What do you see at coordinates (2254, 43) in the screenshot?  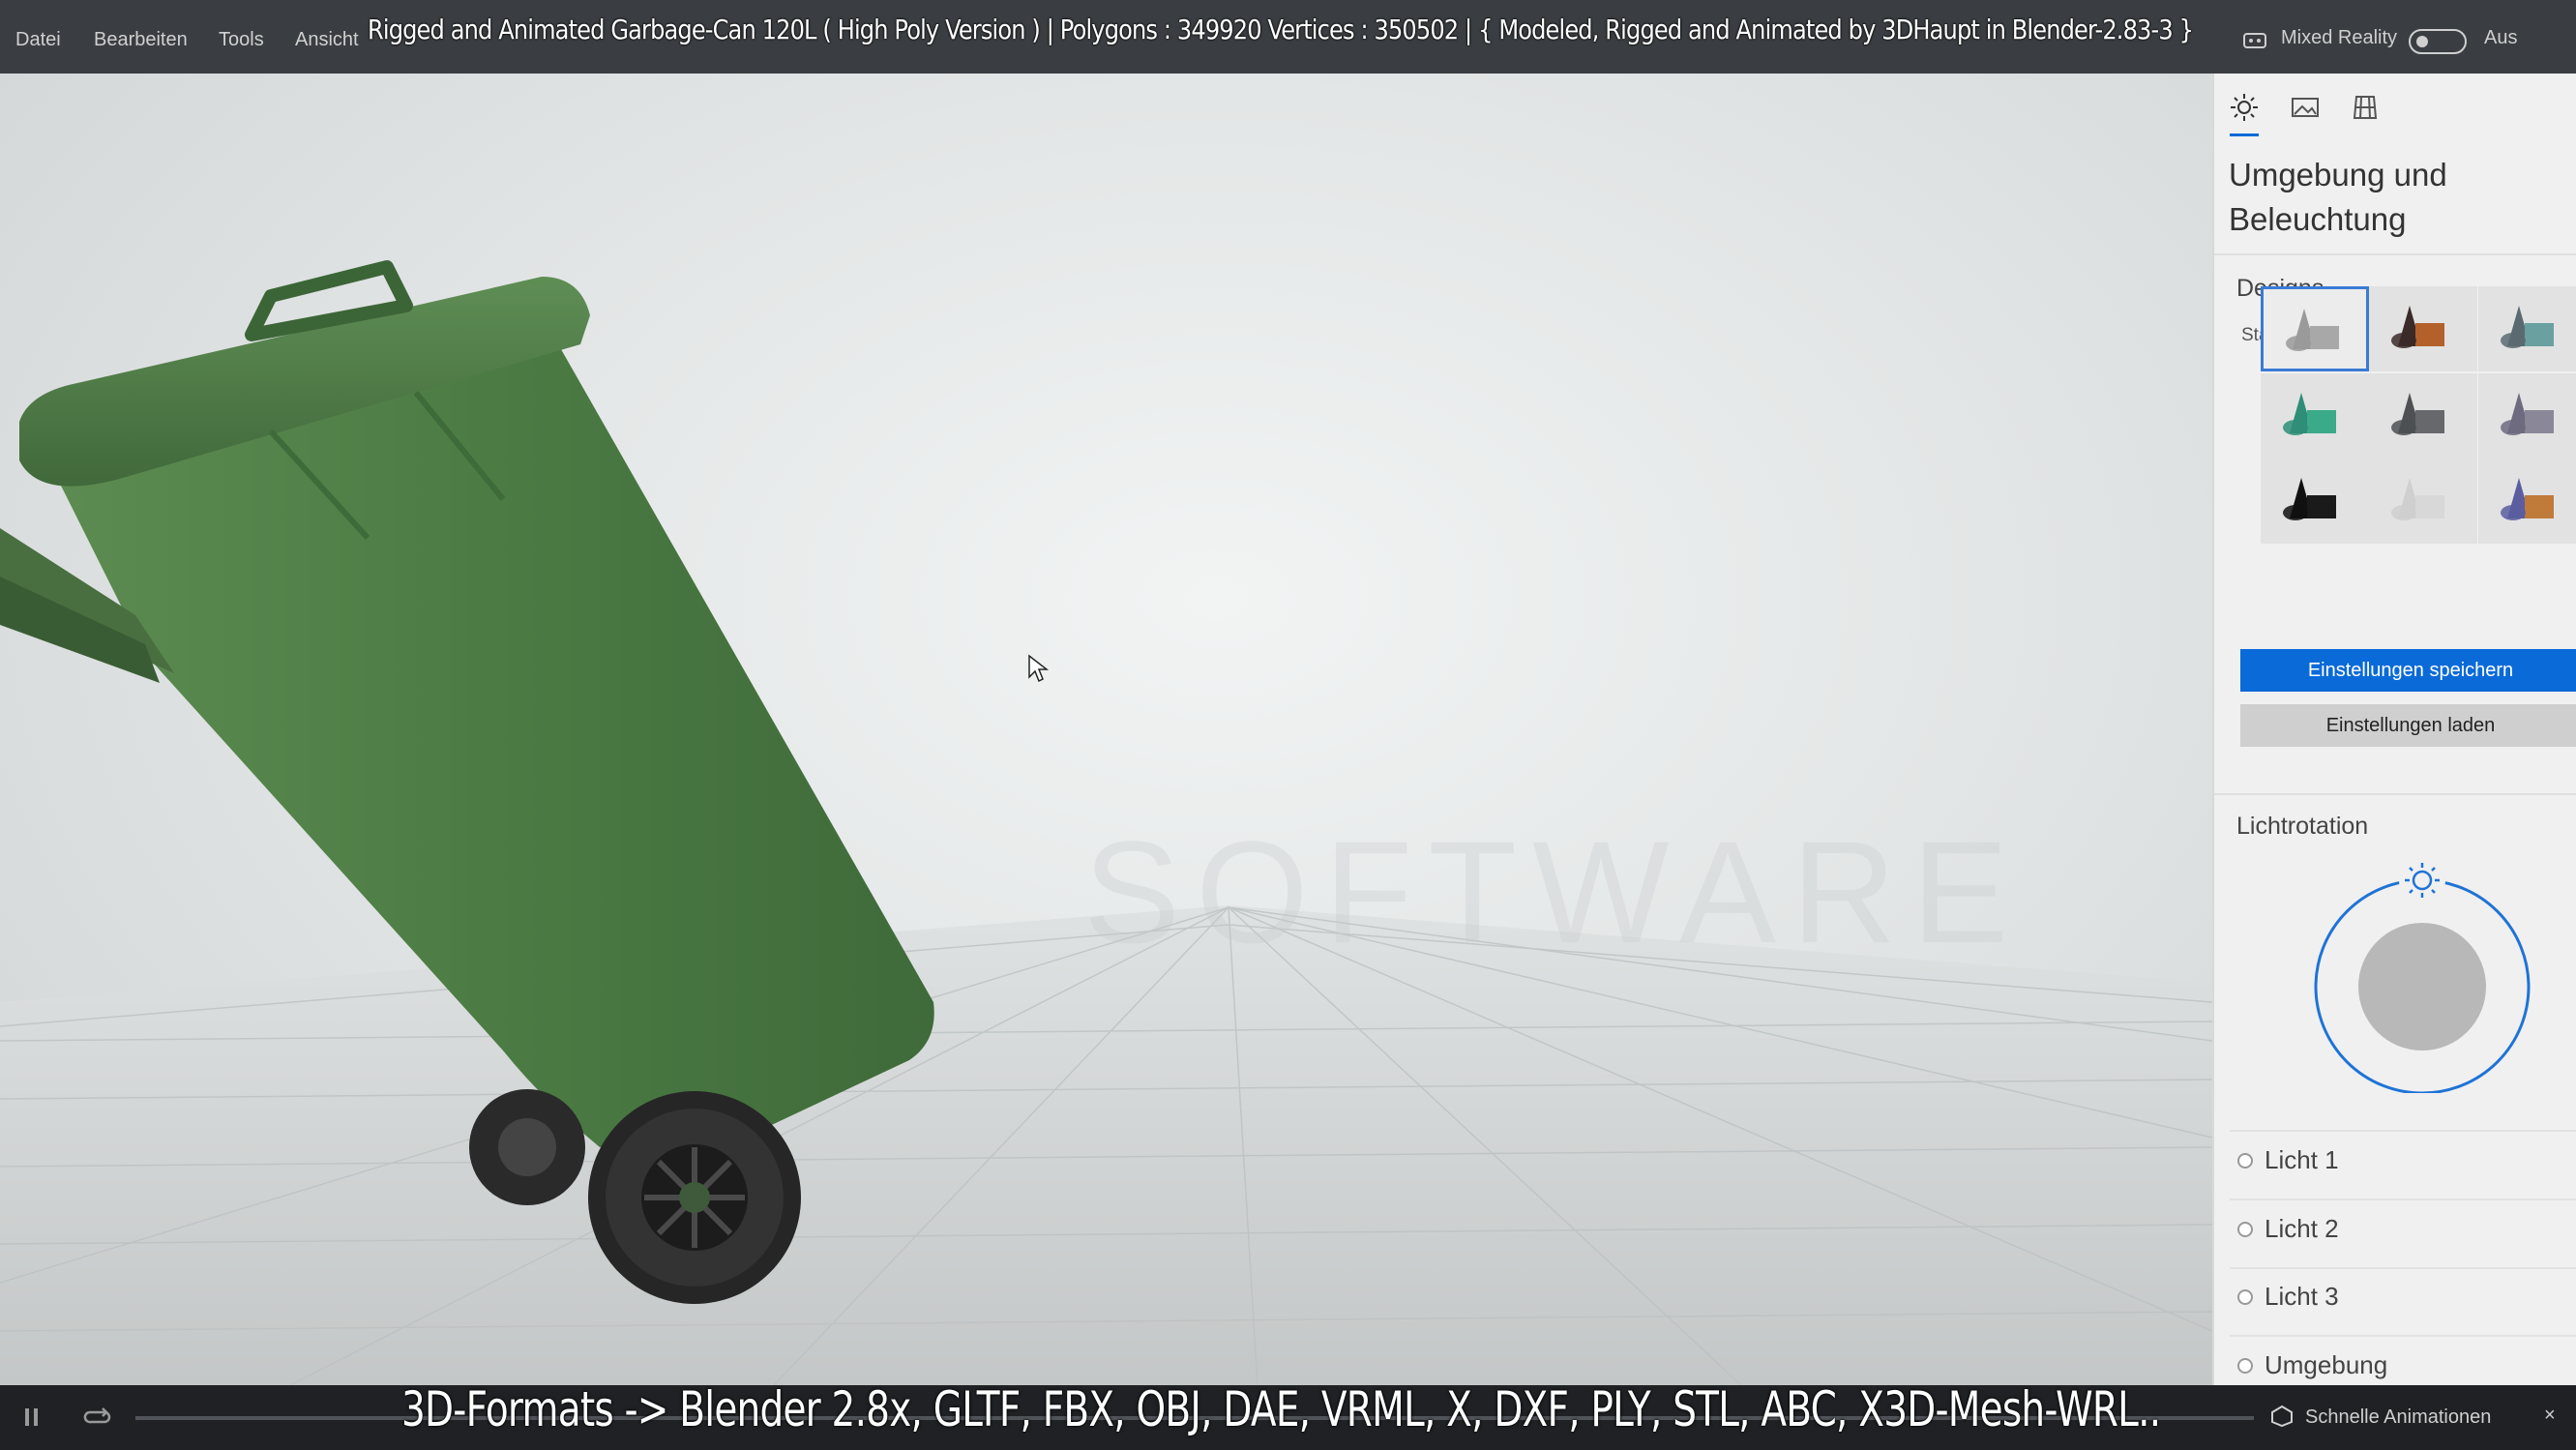 I see `mixed-reality-icon` at bounding box center [2254, 43].